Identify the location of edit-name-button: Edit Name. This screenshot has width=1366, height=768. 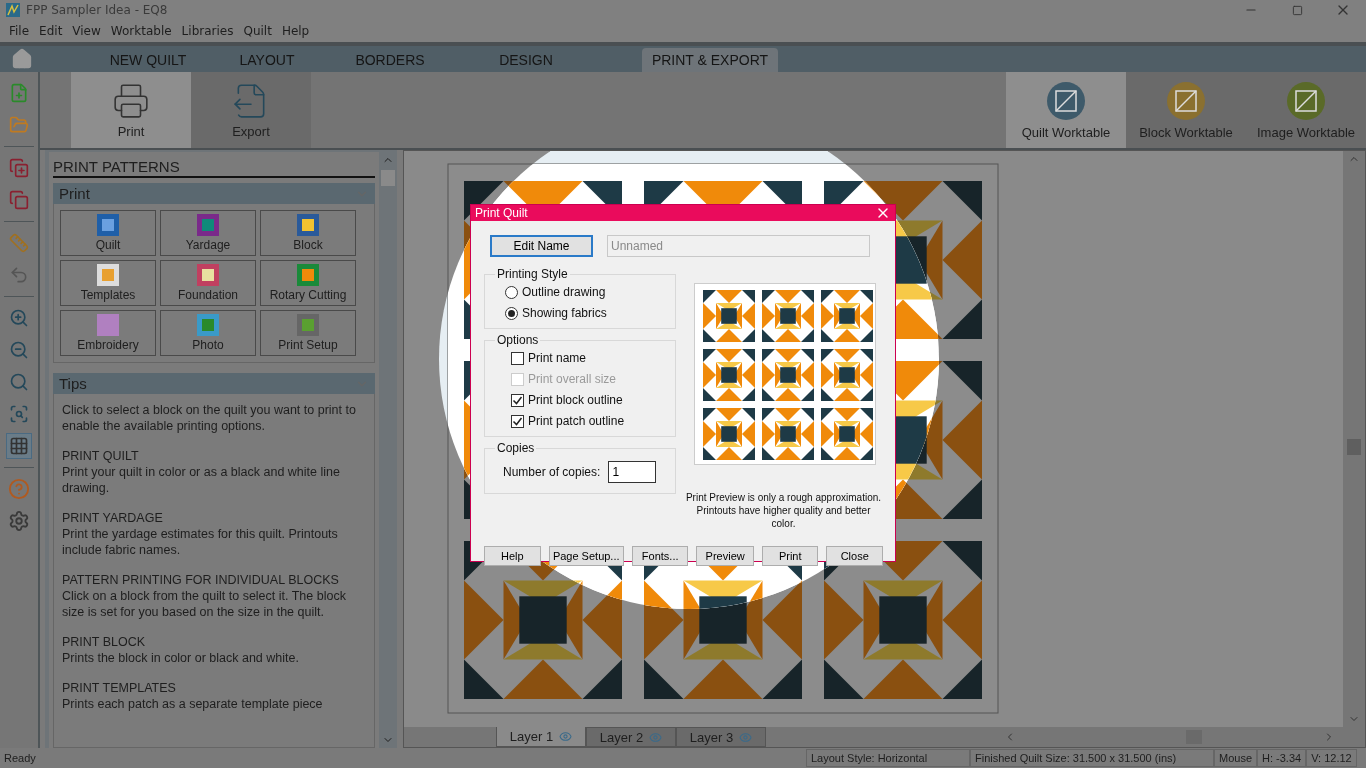
(541, 246).